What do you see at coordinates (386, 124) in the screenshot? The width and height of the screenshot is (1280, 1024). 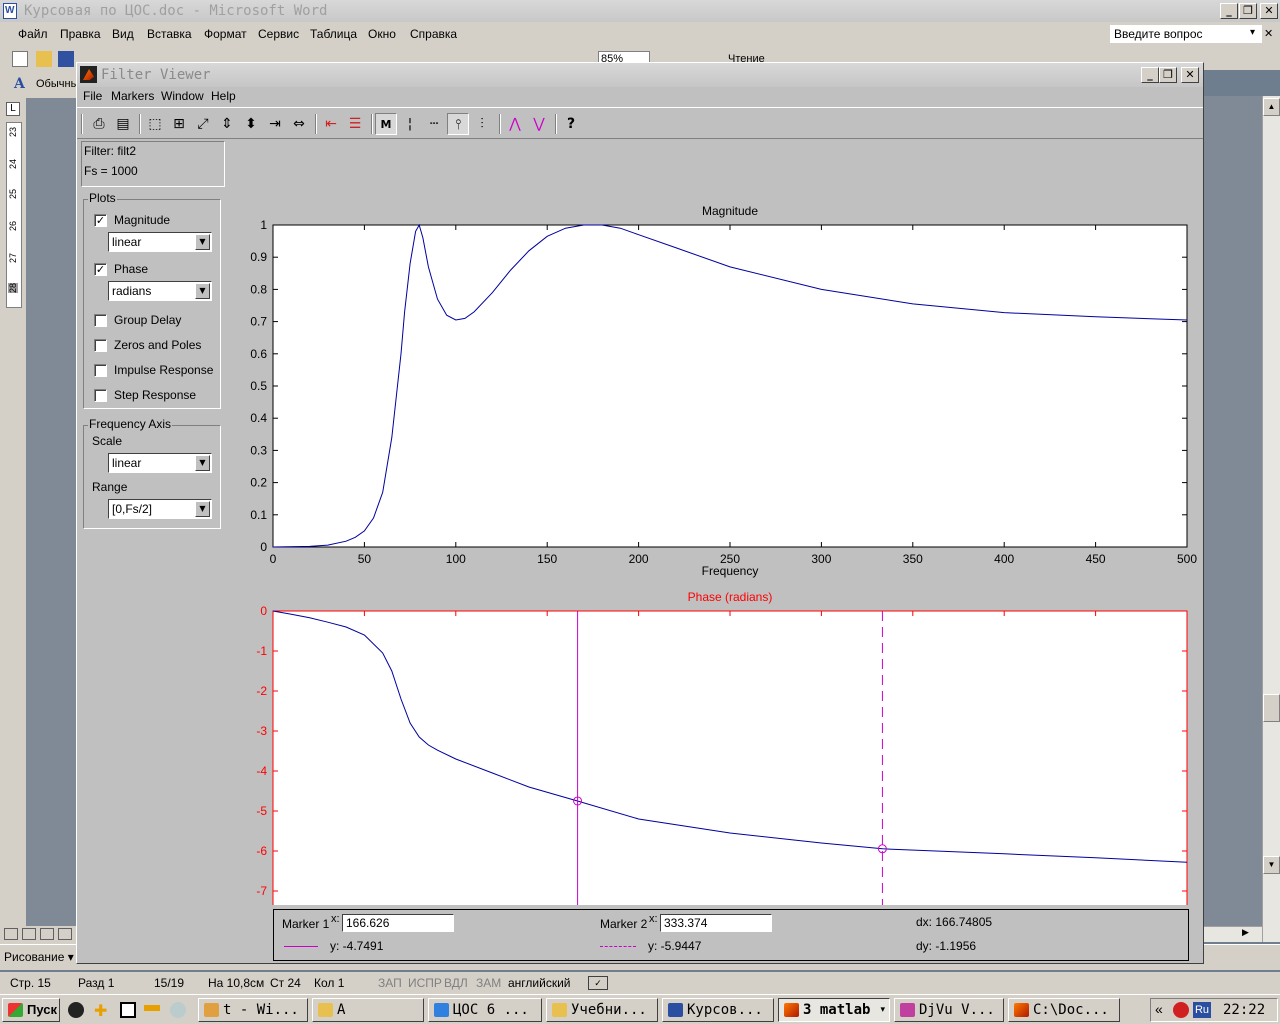 I see `marker-mode-icon: M` at bounding box center [386, 124].